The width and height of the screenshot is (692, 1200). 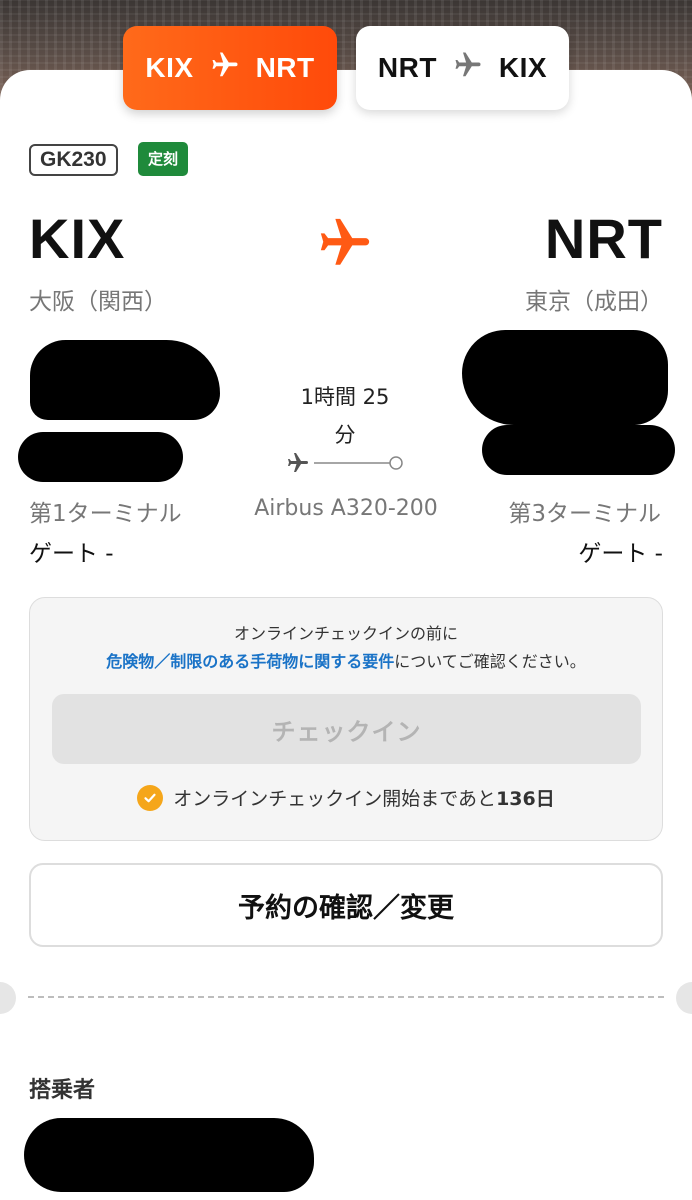 What do you see at coordinates (345, 416) in the screenshot?
I see `flight-duration: 1時間 25 分` at bounding box center [345, 416].